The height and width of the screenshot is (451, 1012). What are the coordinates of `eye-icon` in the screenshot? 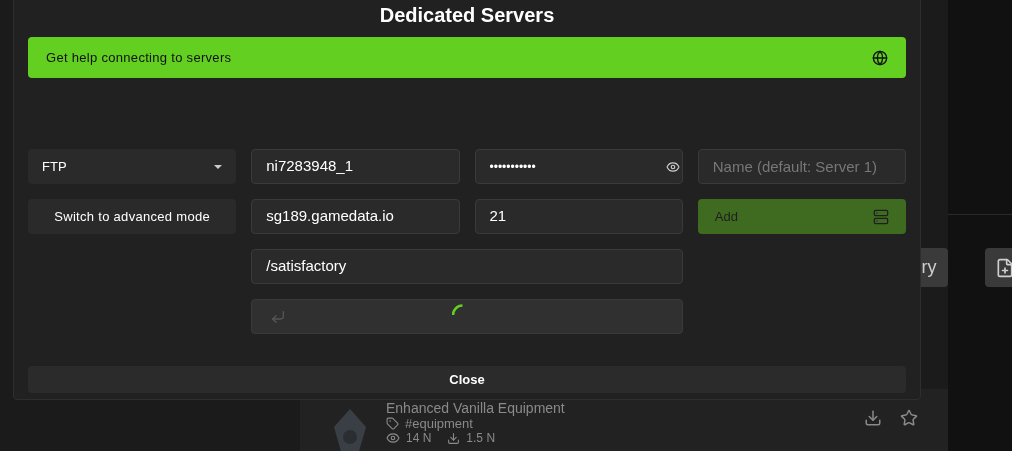 It's located at (672, 166).